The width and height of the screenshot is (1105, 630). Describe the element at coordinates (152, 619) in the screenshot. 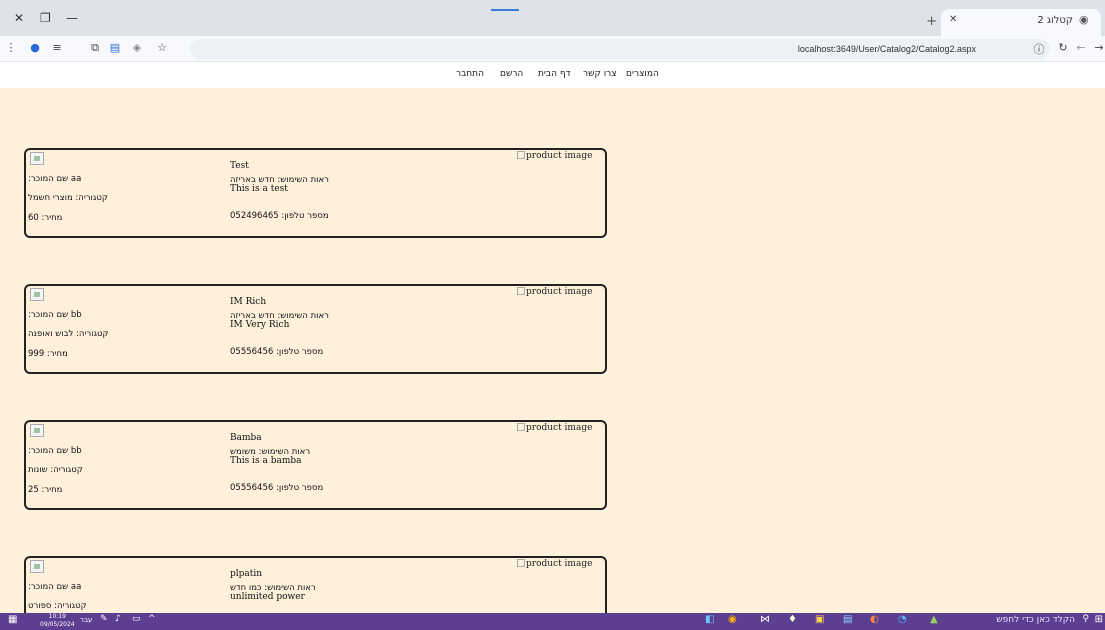

I see `chevron-up-icon: ^` at that location.